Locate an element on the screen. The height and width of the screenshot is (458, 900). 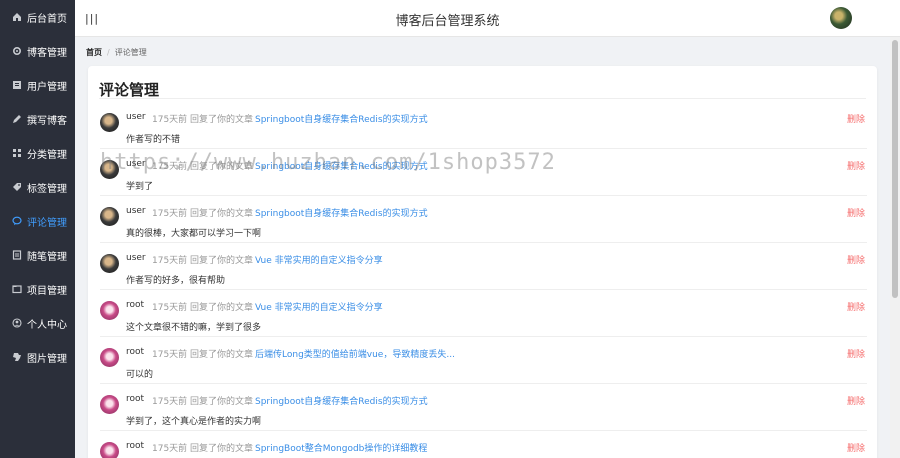
scrollbar-thumb is located at coordinates (895, 169).